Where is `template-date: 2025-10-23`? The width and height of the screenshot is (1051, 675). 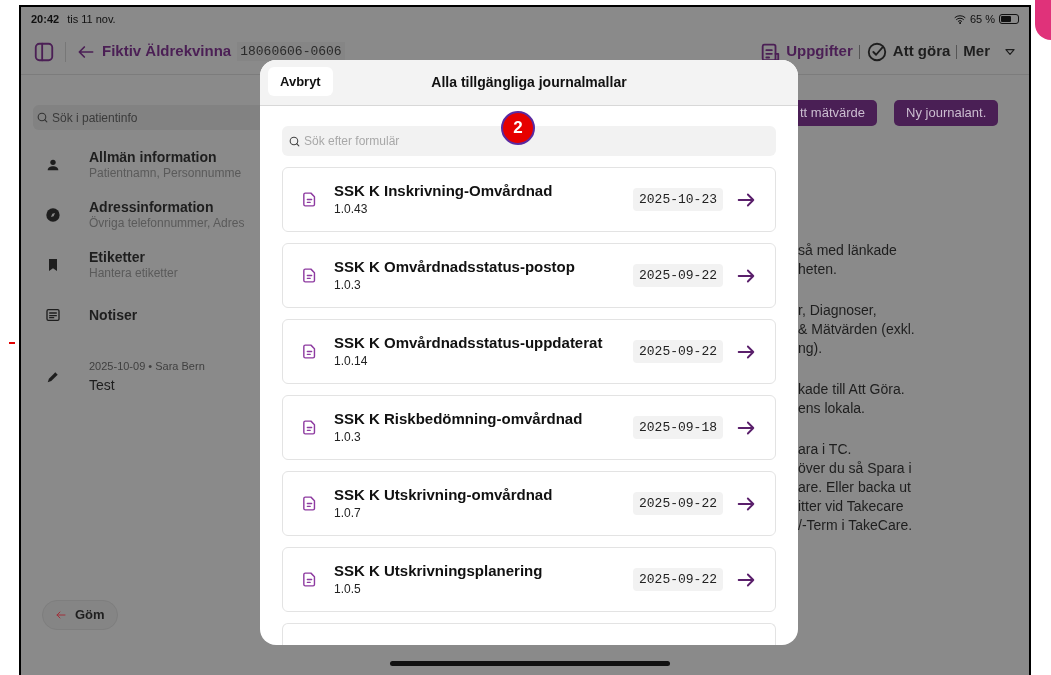 template-date: 2025-10-23 is located at coordinates (678, 199).